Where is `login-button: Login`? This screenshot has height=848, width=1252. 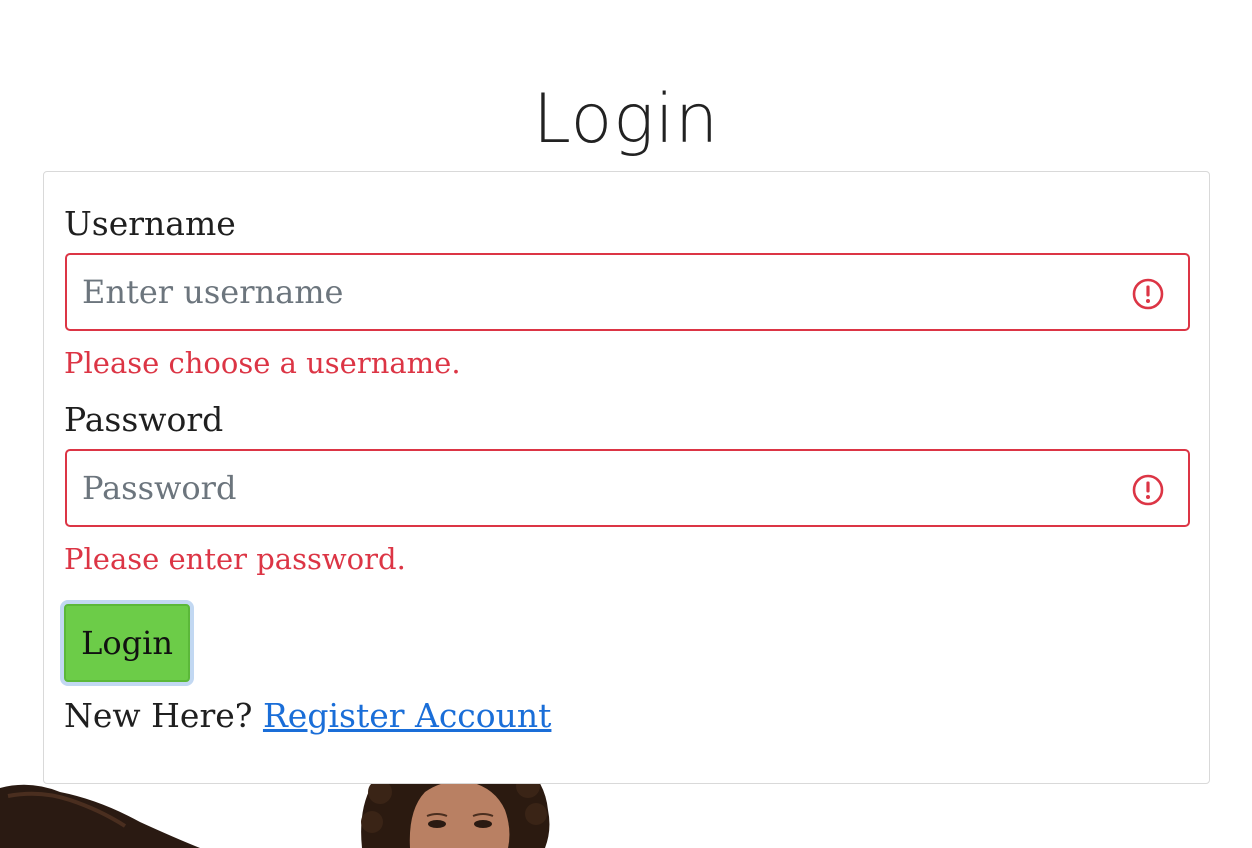 login-button: Login is located at coordinates (127, 643).